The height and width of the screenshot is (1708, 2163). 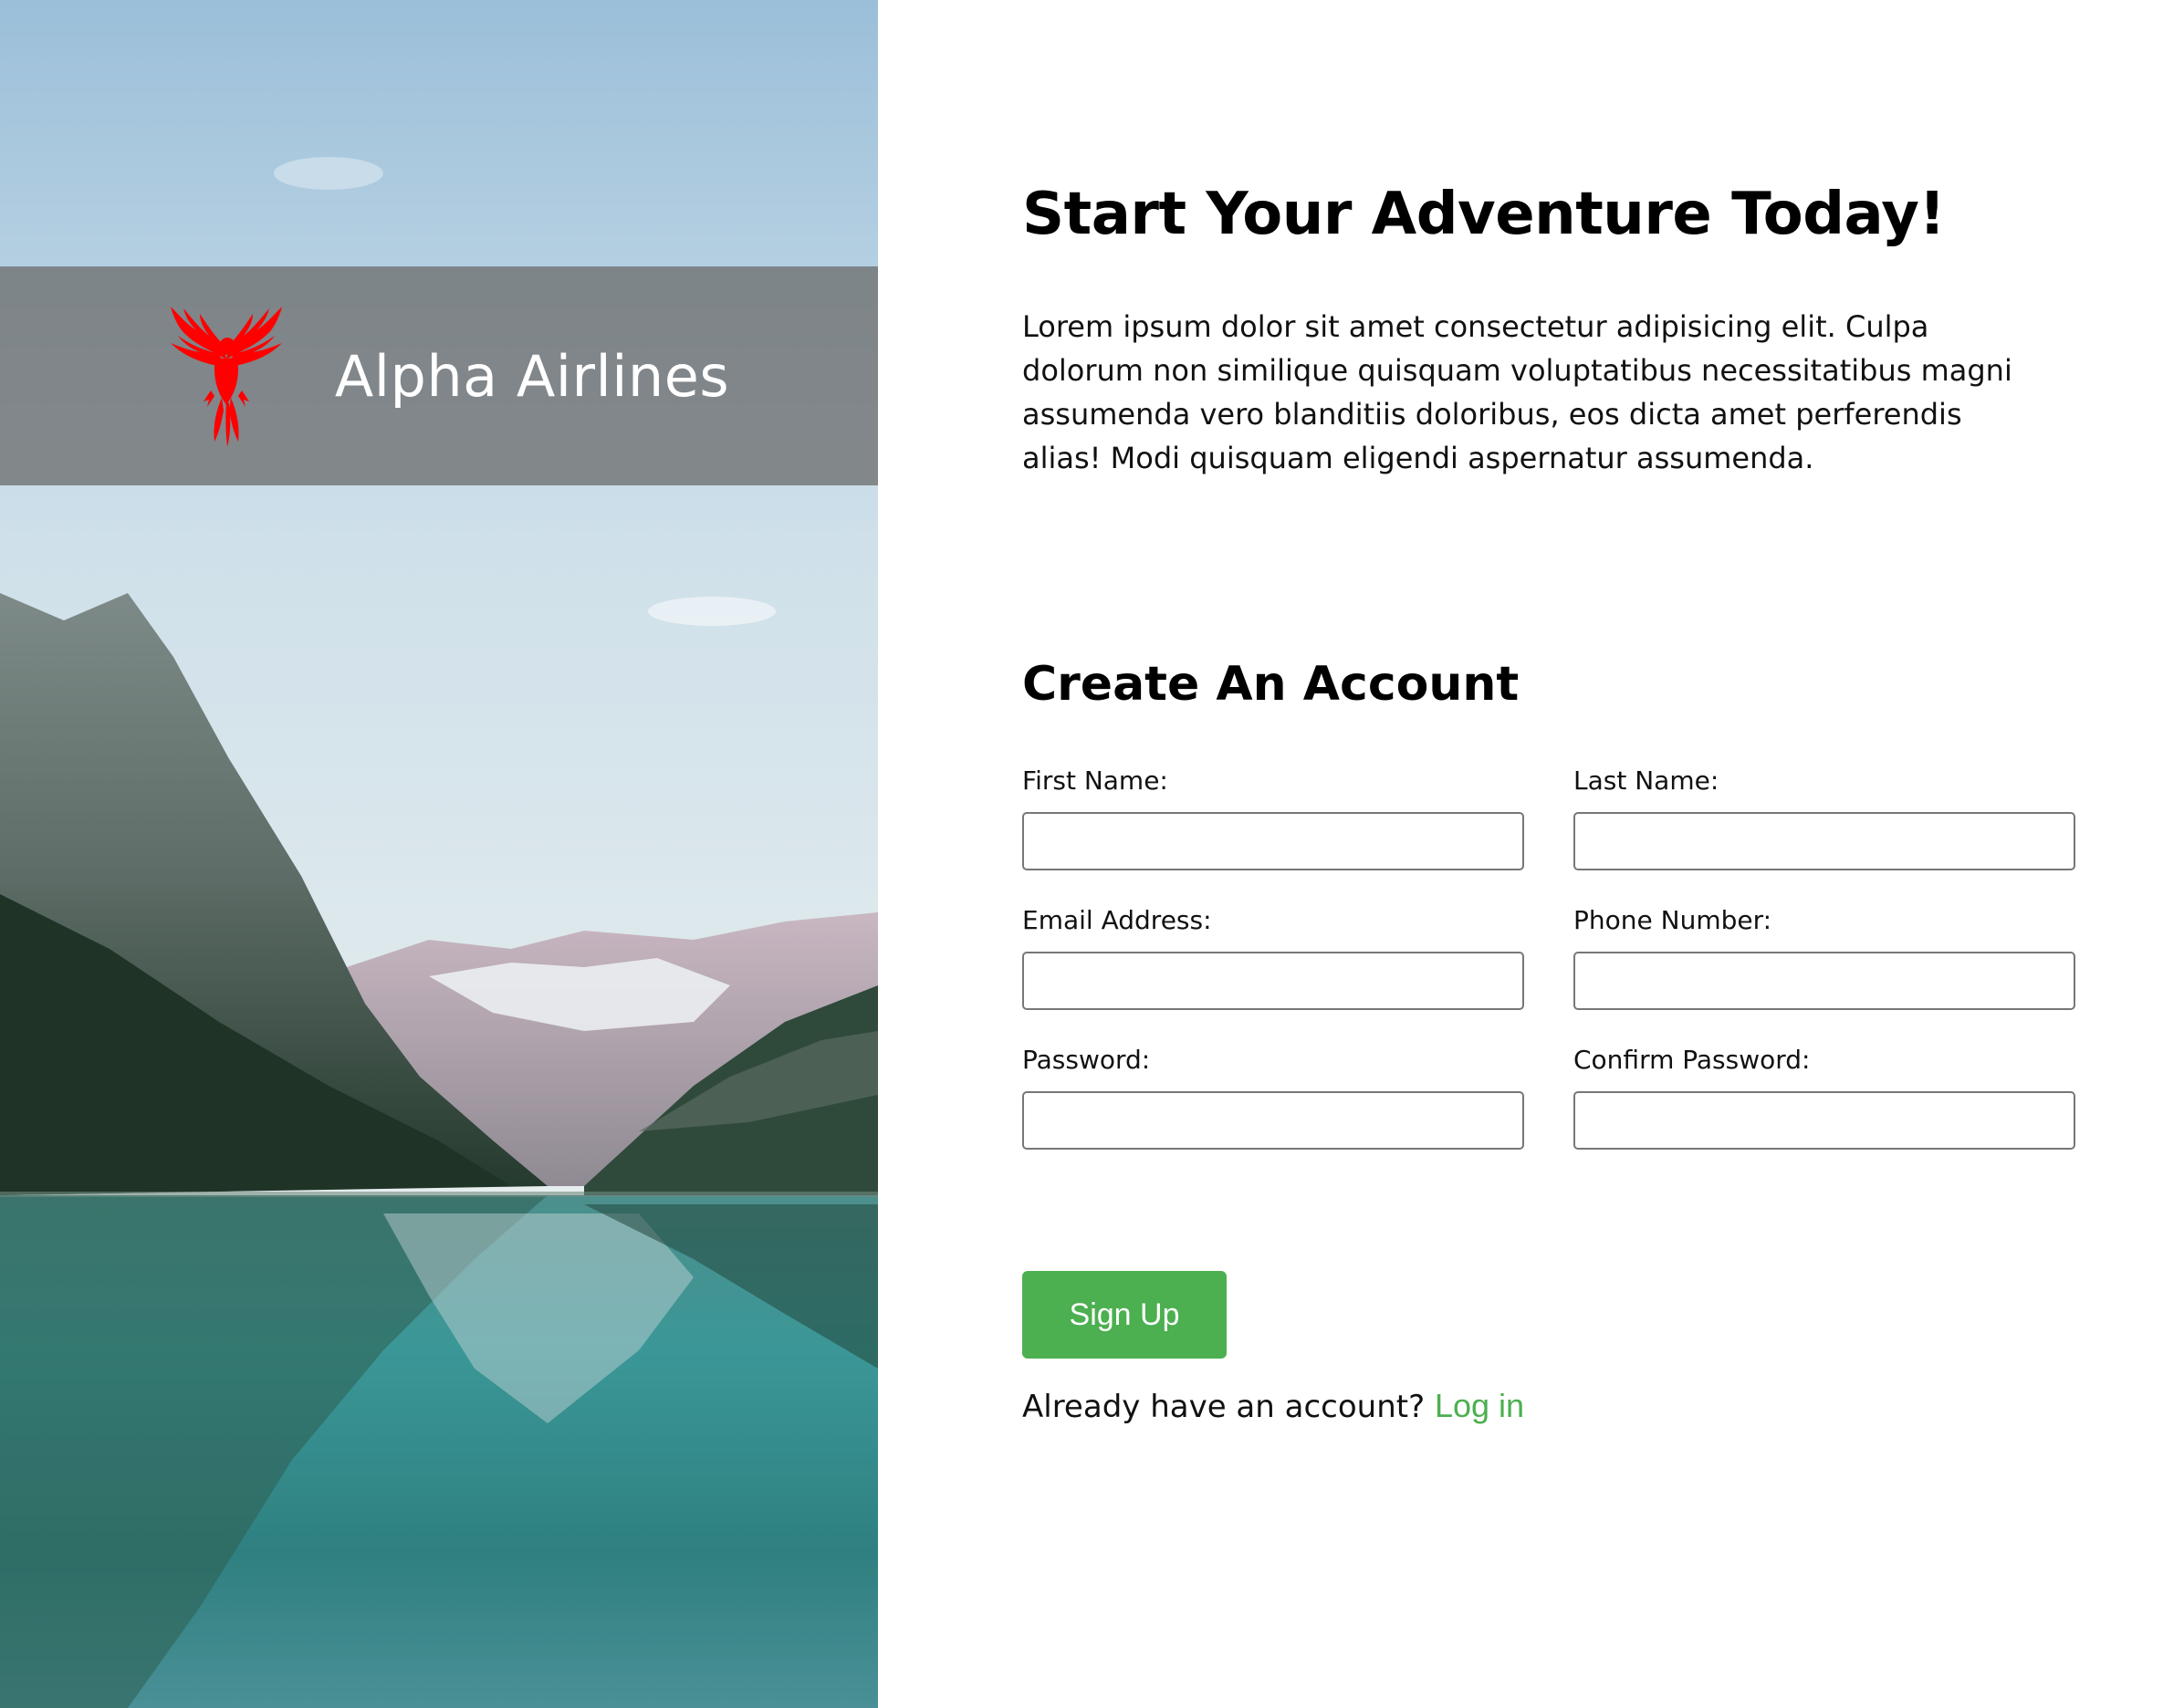 What do you see at coordinates (1086, 1060) in the screenshot?
I see `password-label: Password:` at bounding box center [1086, 1060].